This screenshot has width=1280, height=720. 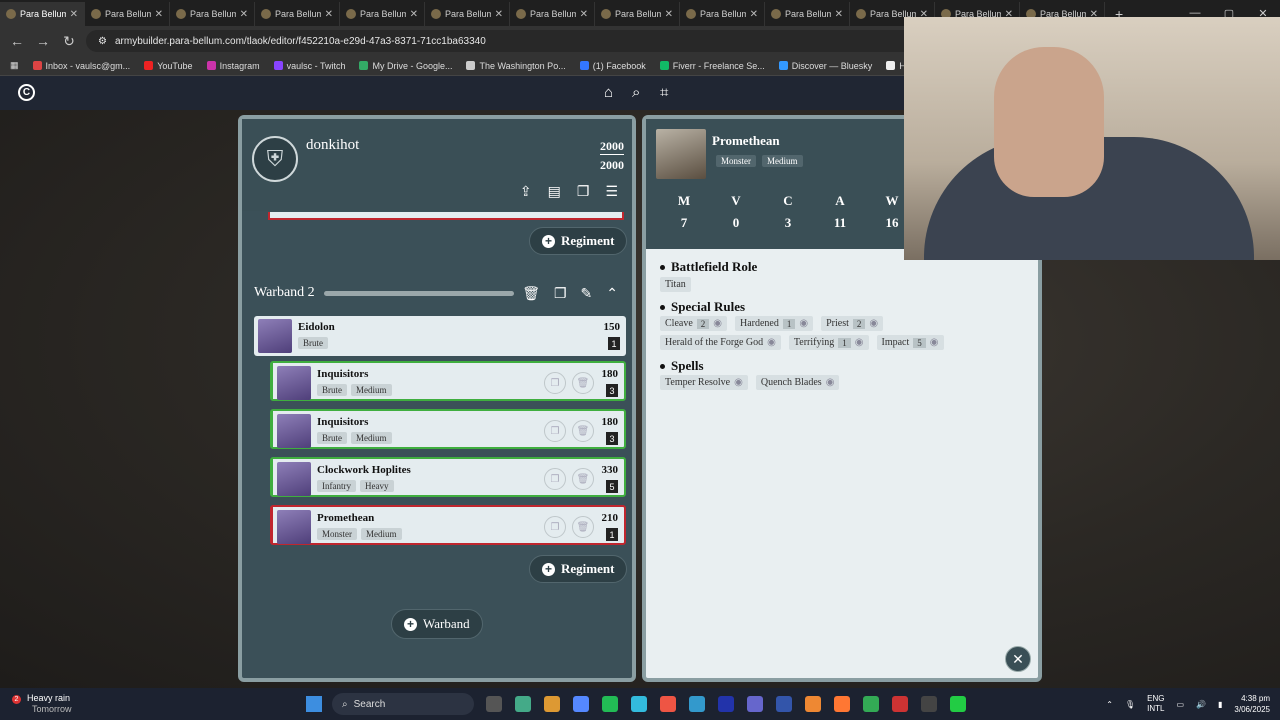 I want to click on weather-widget: 2 Heavy rain Tomorrow, so click(x=42, y=704).